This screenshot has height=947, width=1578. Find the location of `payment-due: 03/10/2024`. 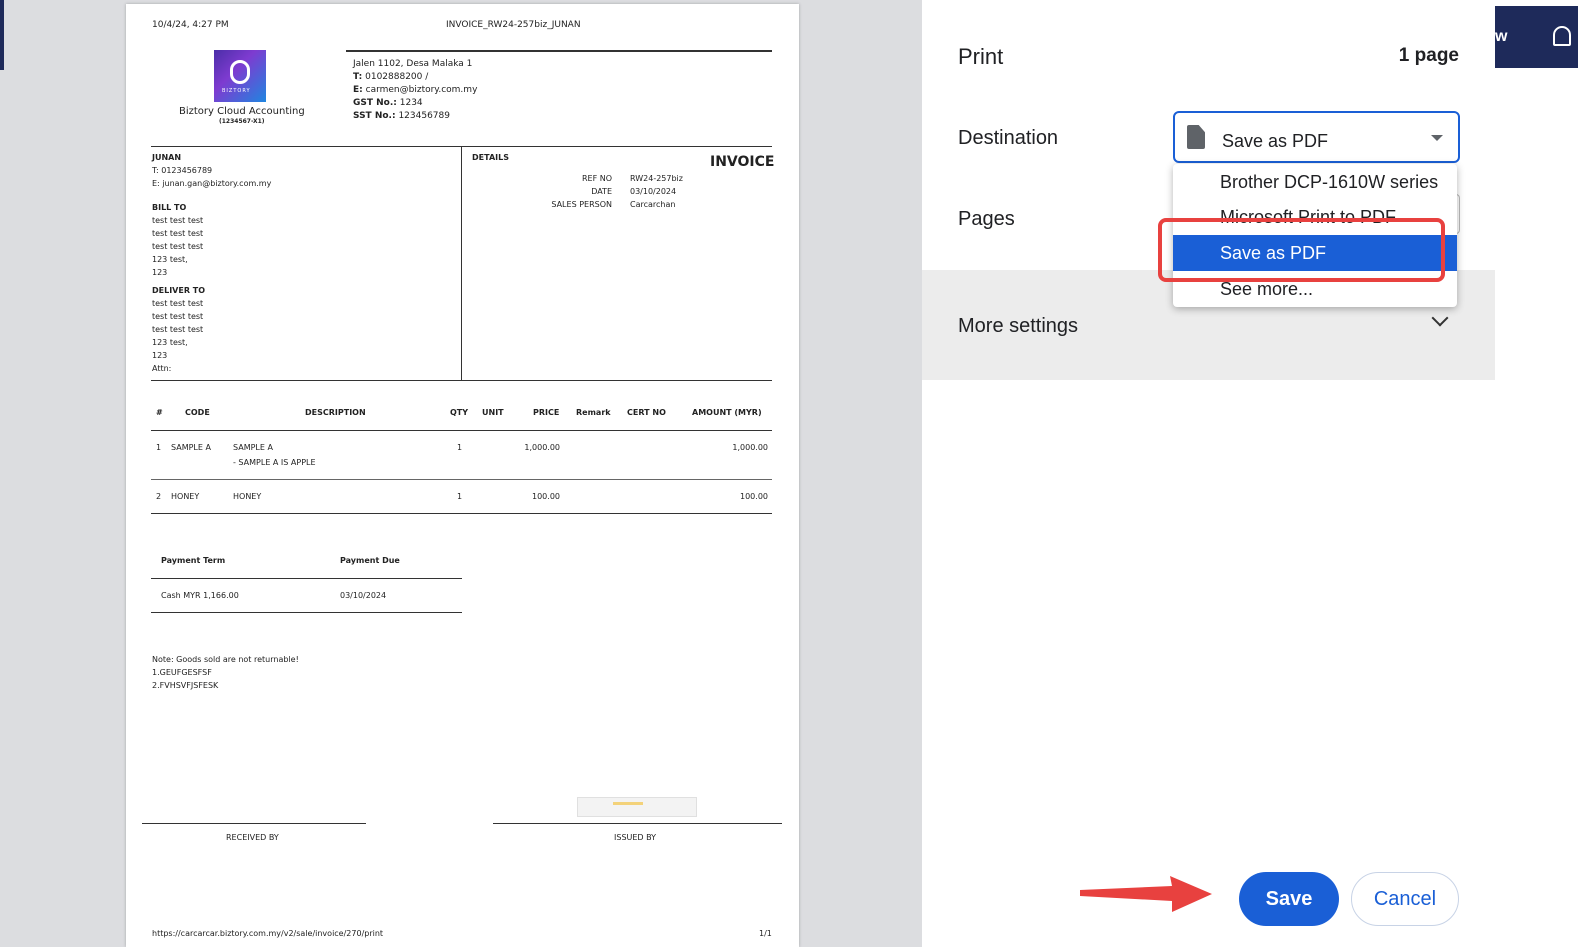

payment-due: 03/10/2024 is located at coordinates (363, 595).